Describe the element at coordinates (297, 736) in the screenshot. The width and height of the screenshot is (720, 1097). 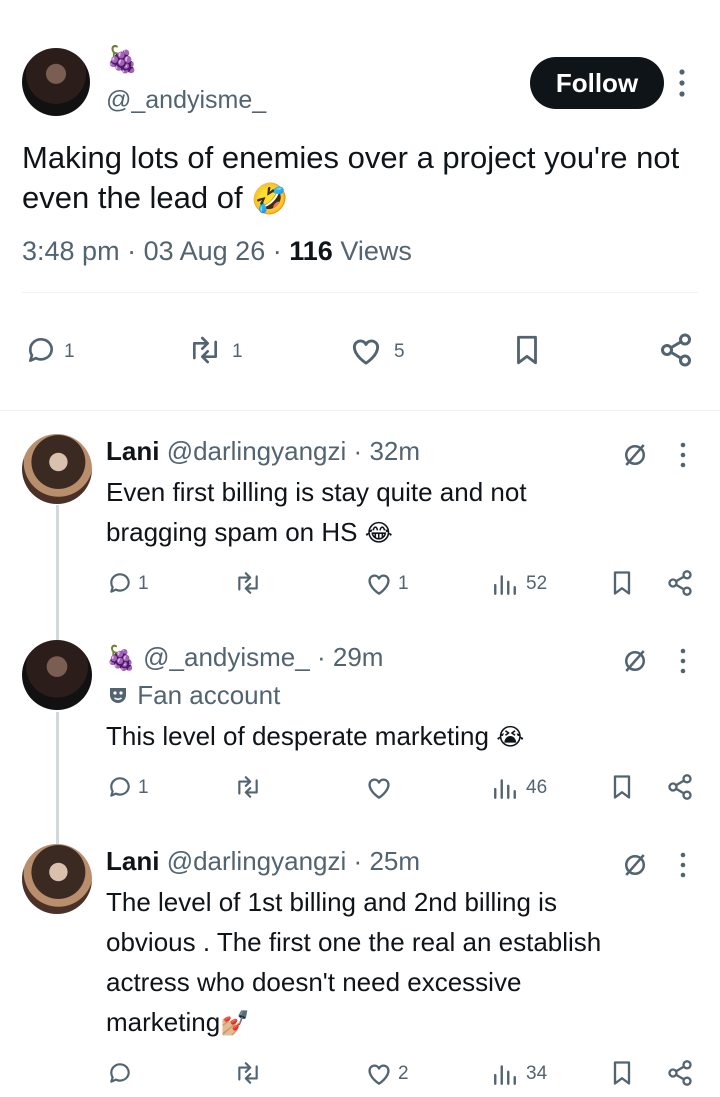
I see `reply-text-span: This level of desperate marketing` at that location.